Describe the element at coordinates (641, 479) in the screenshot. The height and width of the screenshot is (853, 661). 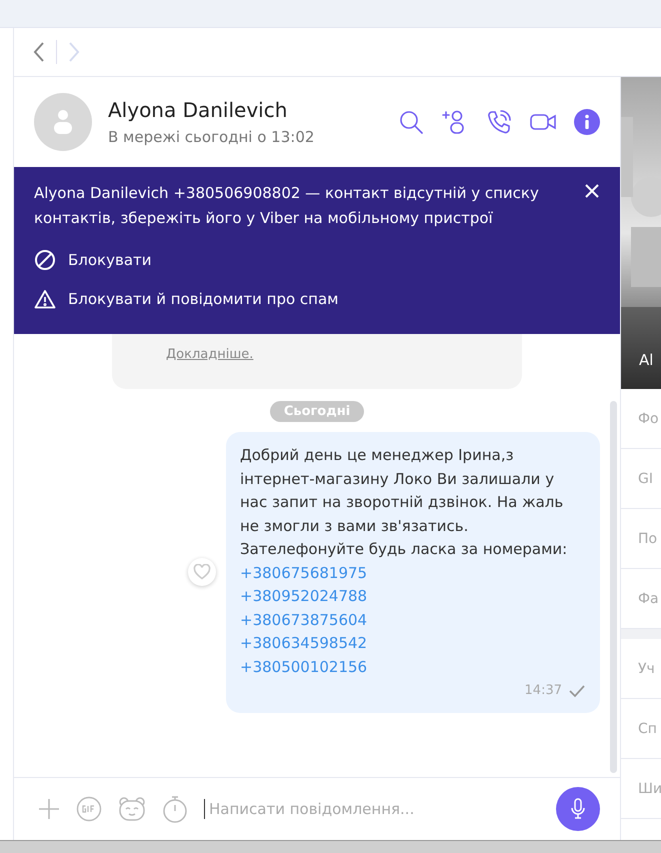
I see `menu-item: GI` at that location.